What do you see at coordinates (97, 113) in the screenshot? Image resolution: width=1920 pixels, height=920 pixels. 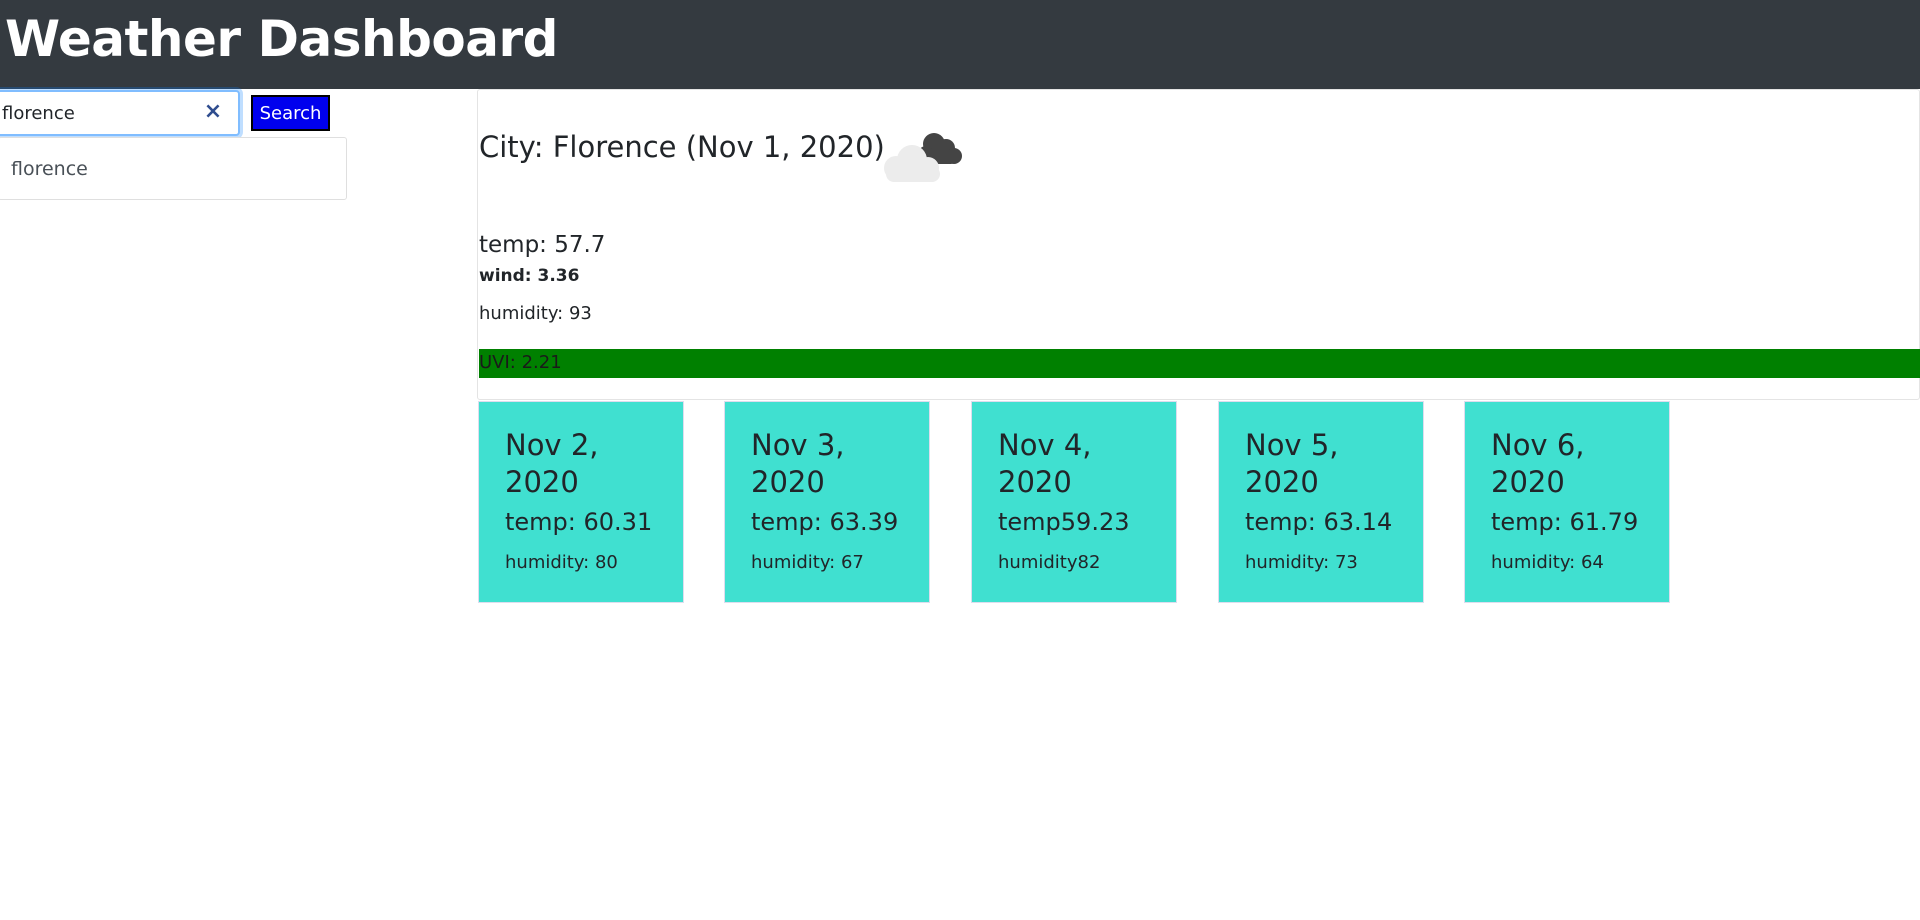 I see `search-input` at bounding box center [97, 113].